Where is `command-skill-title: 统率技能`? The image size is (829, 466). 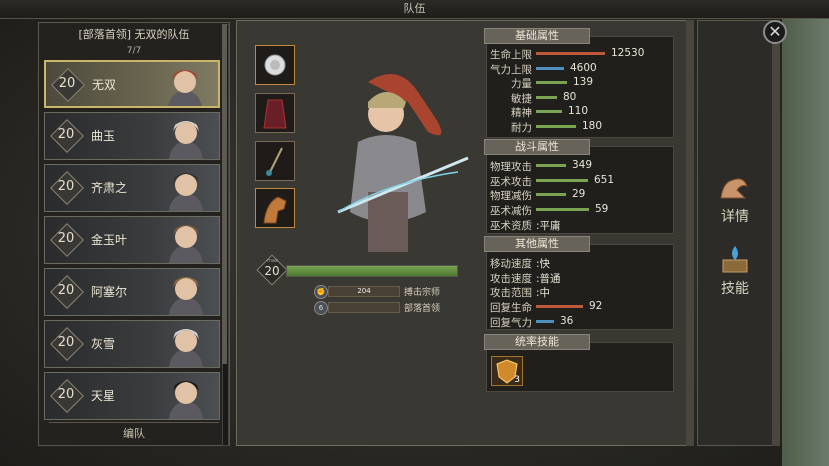 command-skill-title: 统率技能 is located at coordinates (537, 342).